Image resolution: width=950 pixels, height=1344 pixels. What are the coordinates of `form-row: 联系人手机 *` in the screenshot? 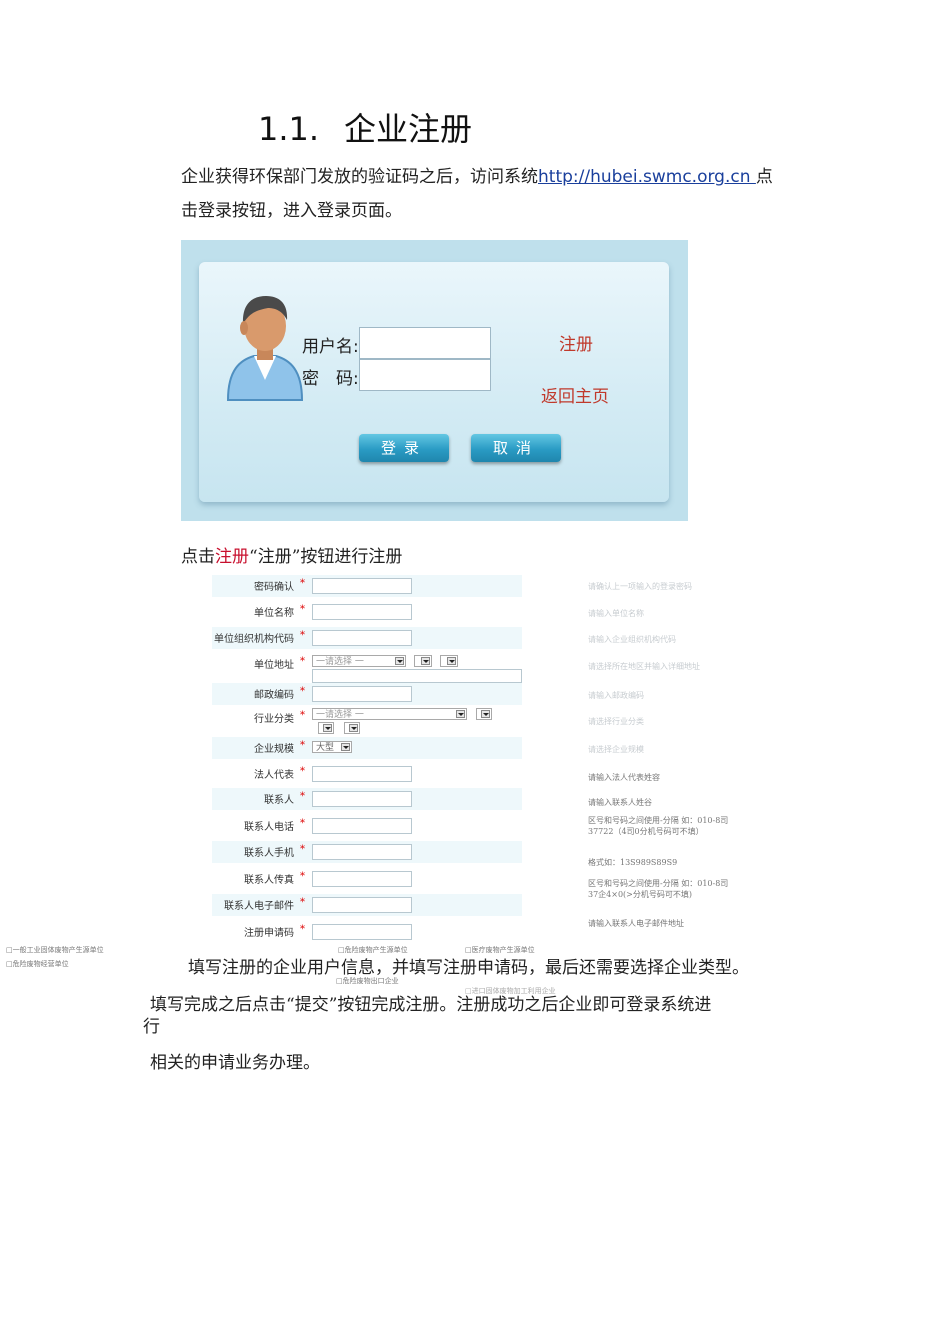 It's located at (367, 852).